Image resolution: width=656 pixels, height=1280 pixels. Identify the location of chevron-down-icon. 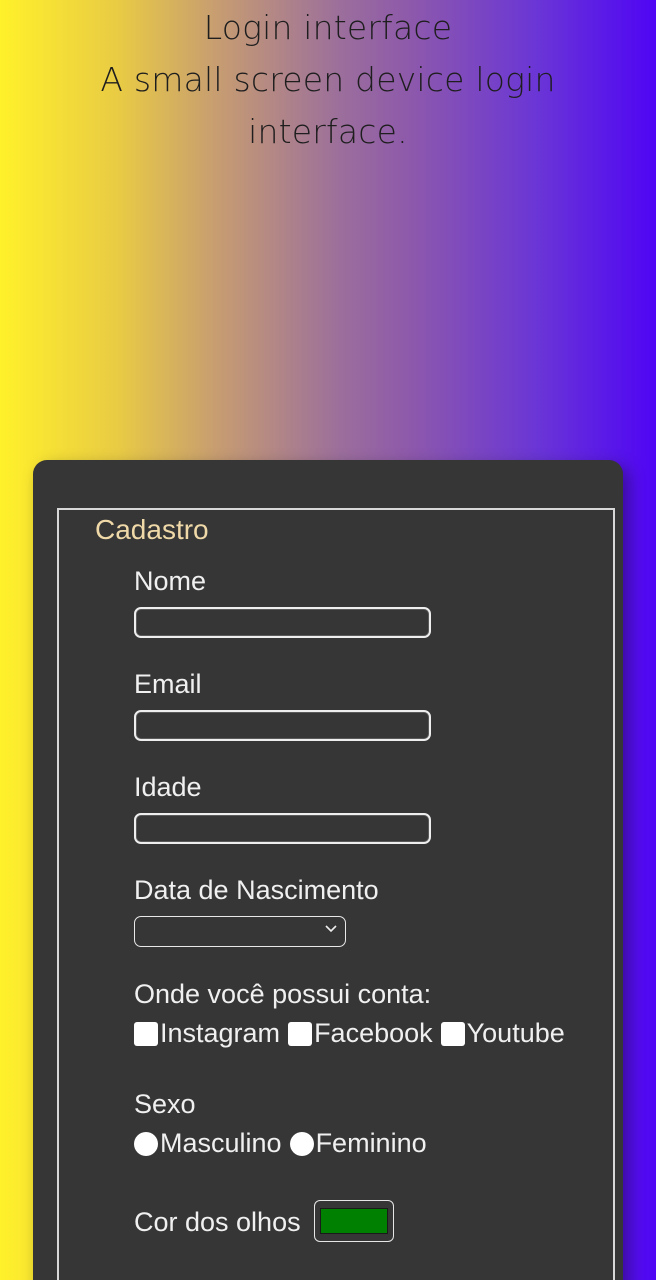
(331, 929).